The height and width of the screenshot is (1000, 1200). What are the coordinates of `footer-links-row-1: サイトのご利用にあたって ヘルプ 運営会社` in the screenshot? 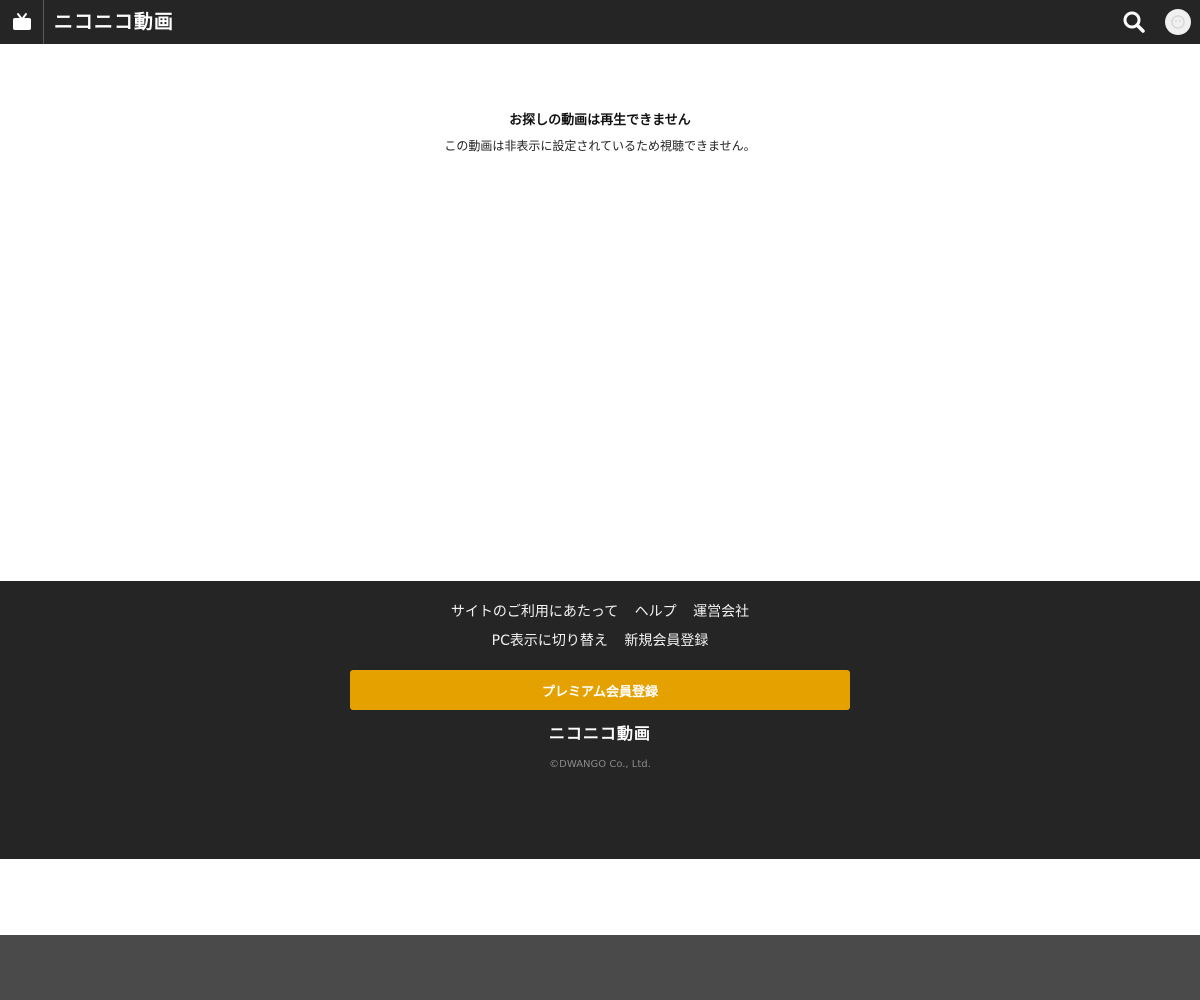 It's located at (600, 612).